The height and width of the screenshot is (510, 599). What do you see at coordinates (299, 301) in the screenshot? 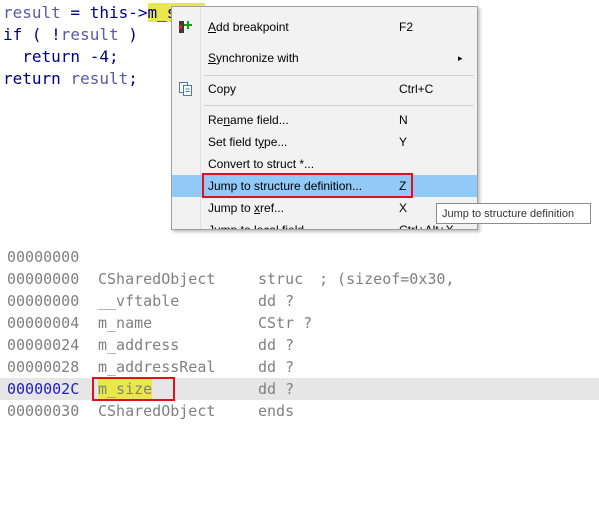
I see `struct-row: 00000000 __vftable dd ?` at bounding box center [299, 301].